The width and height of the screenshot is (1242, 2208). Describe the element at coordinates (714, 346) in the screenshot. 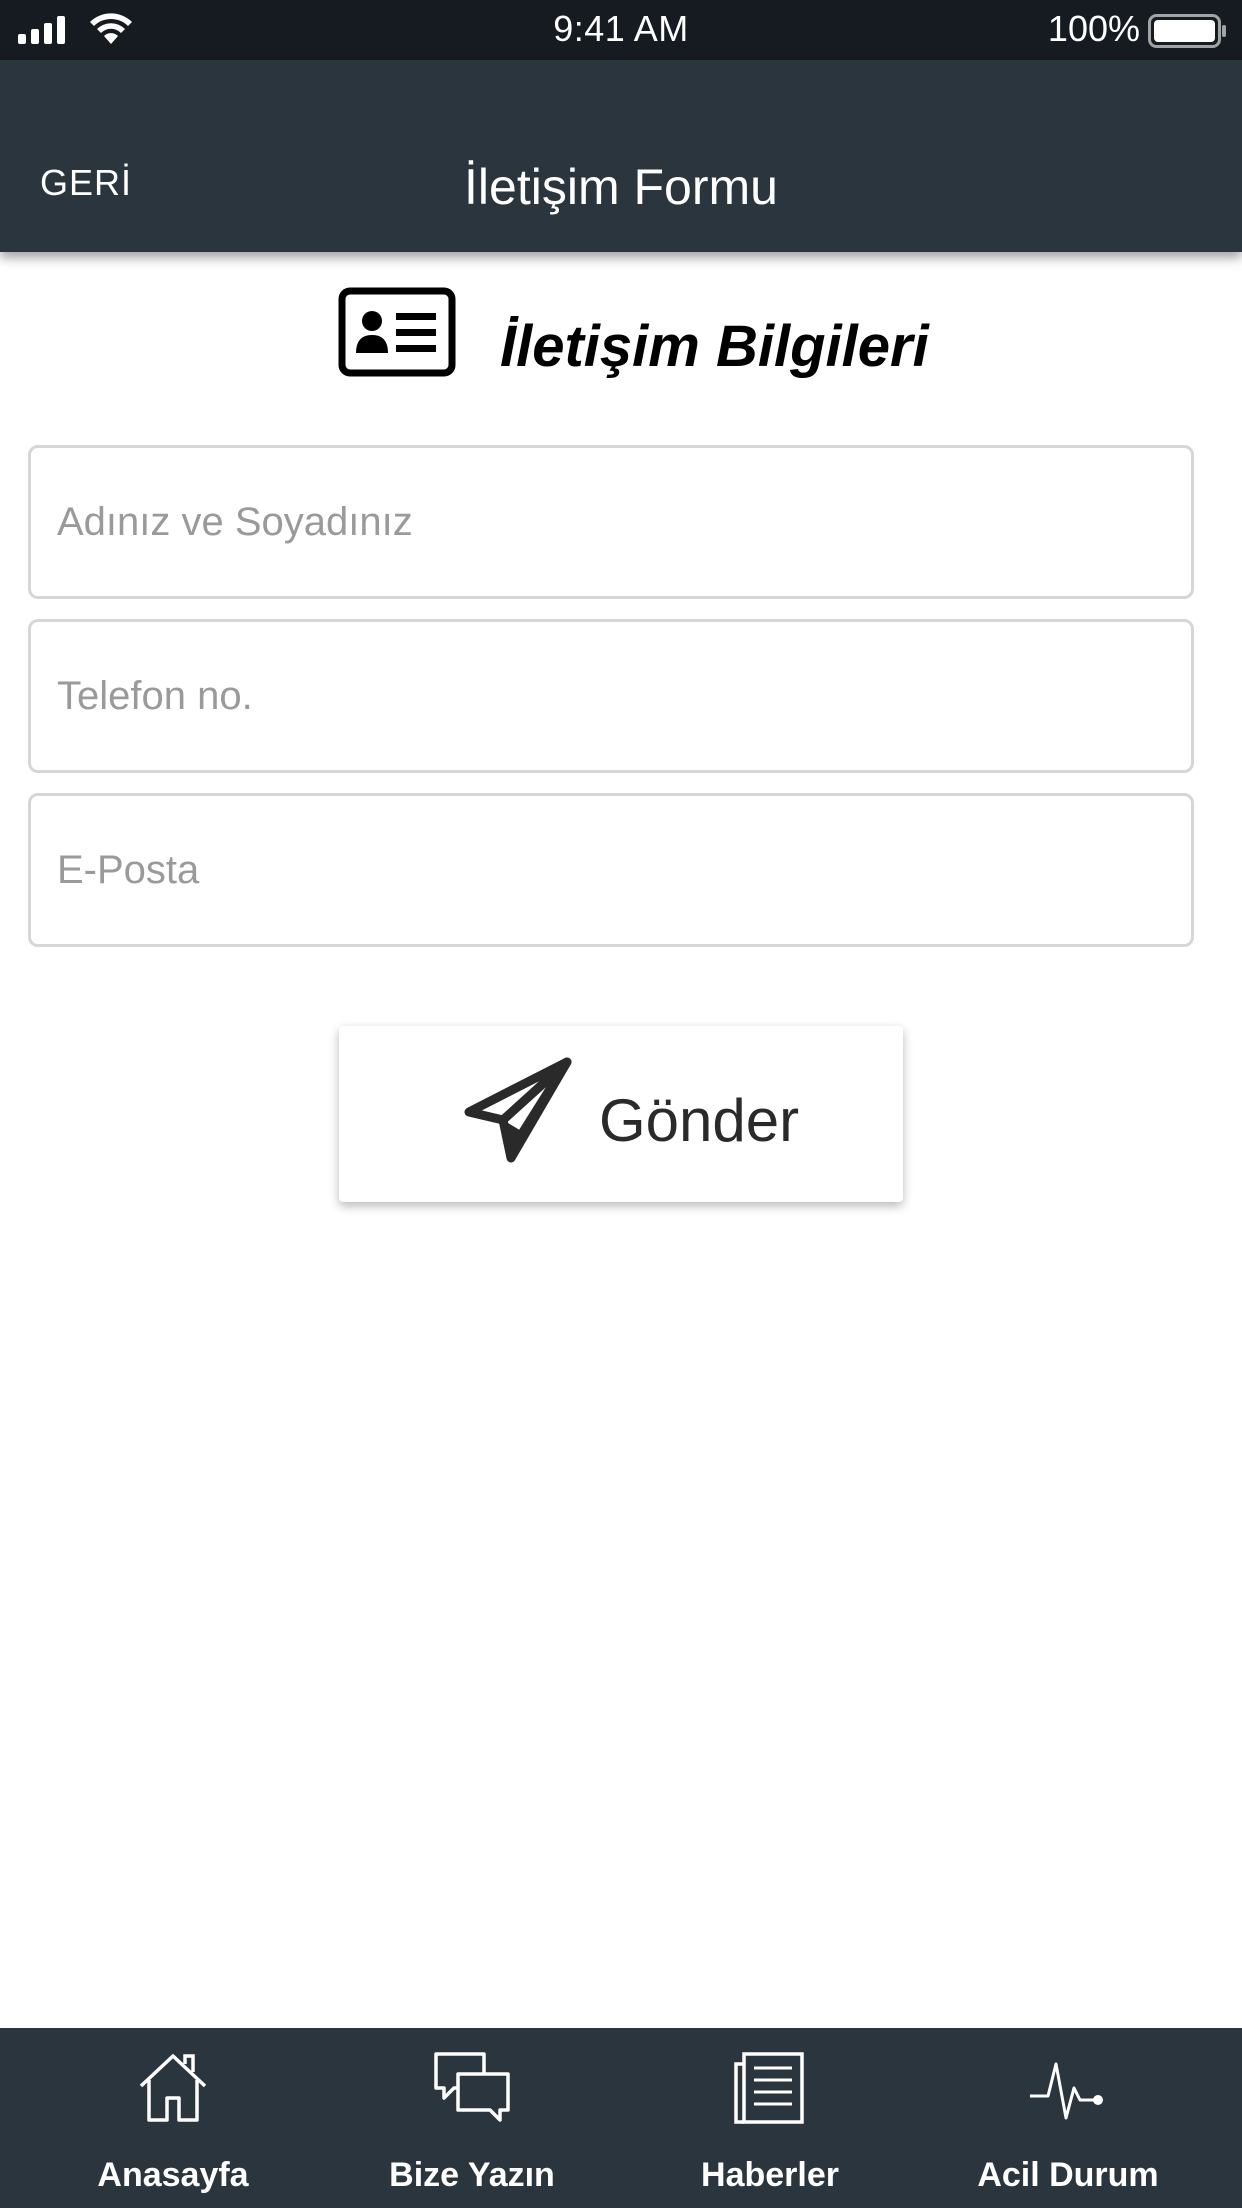

I see `section-title: İletişim Bilgileri` at that location.